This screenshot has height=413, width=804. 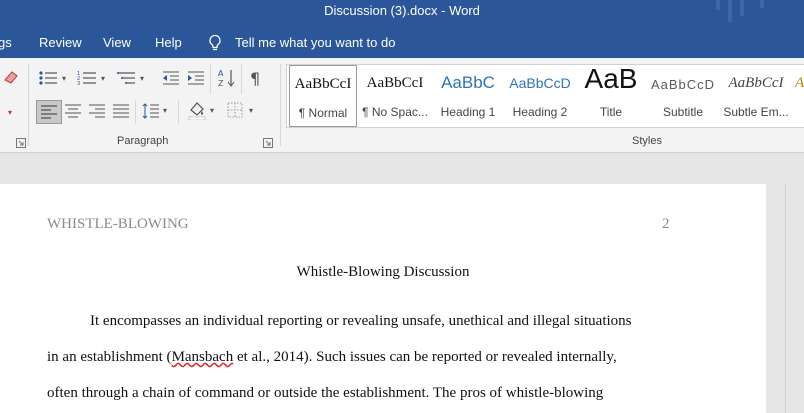 I want to click on style-preview: AaB, so click(x=611, y=78).